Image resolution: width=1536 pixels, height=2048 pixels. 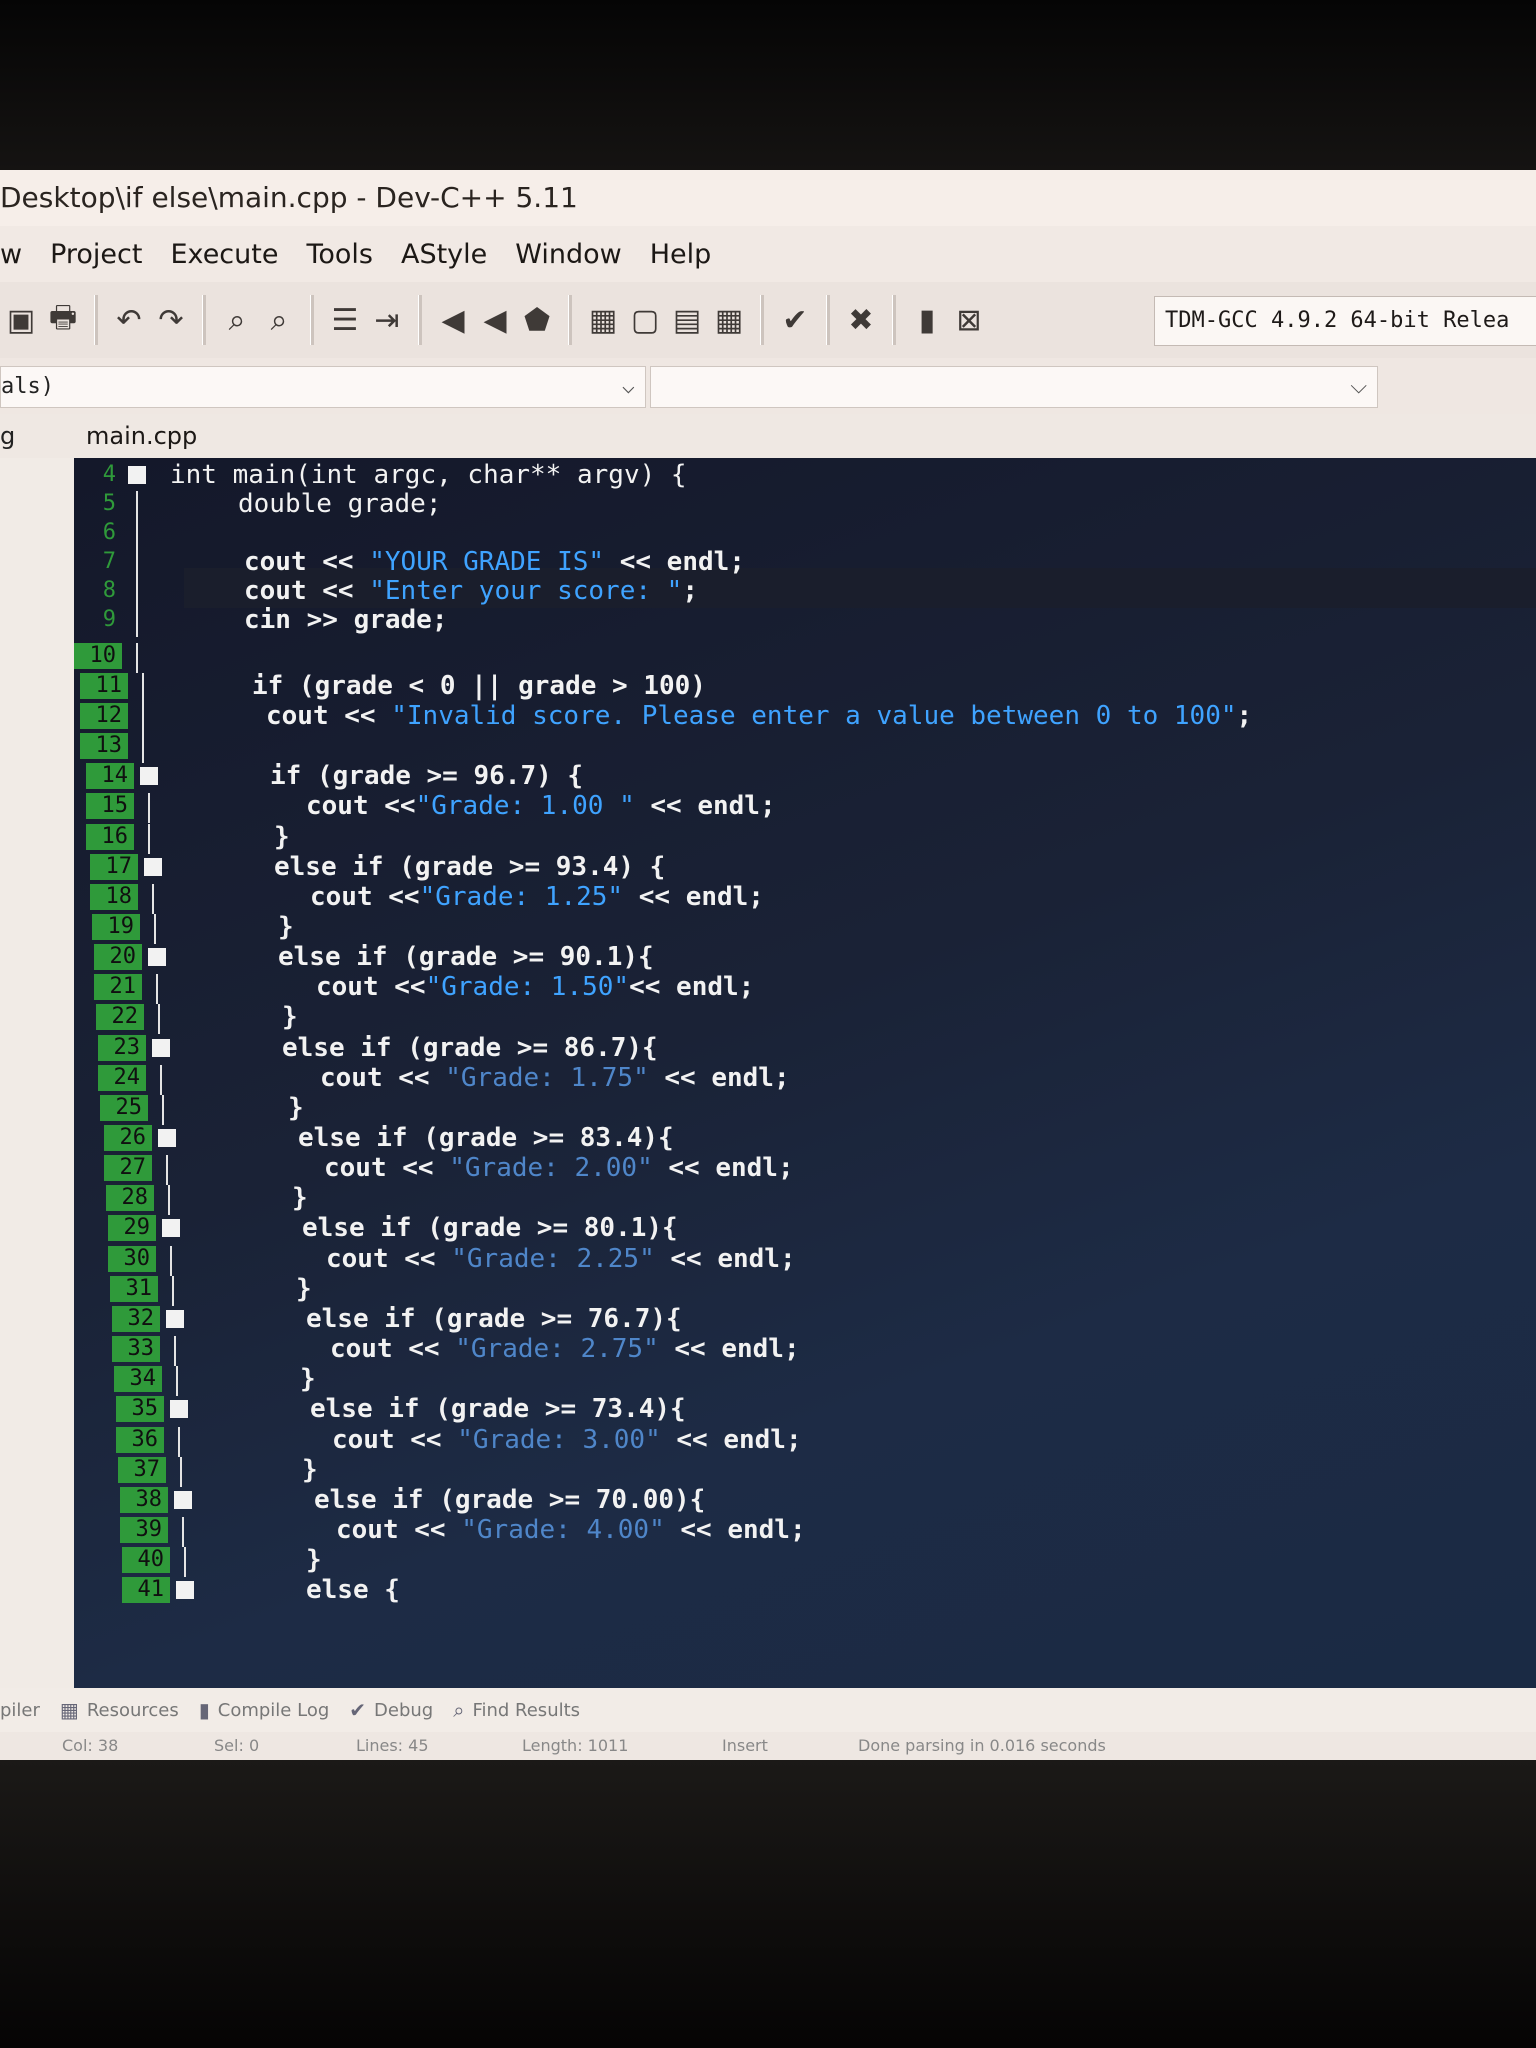 What do you see at coordinates (279, 320) in the screenshot?
I see `replace-icon: ⌕` at bounding box center [279, 320].